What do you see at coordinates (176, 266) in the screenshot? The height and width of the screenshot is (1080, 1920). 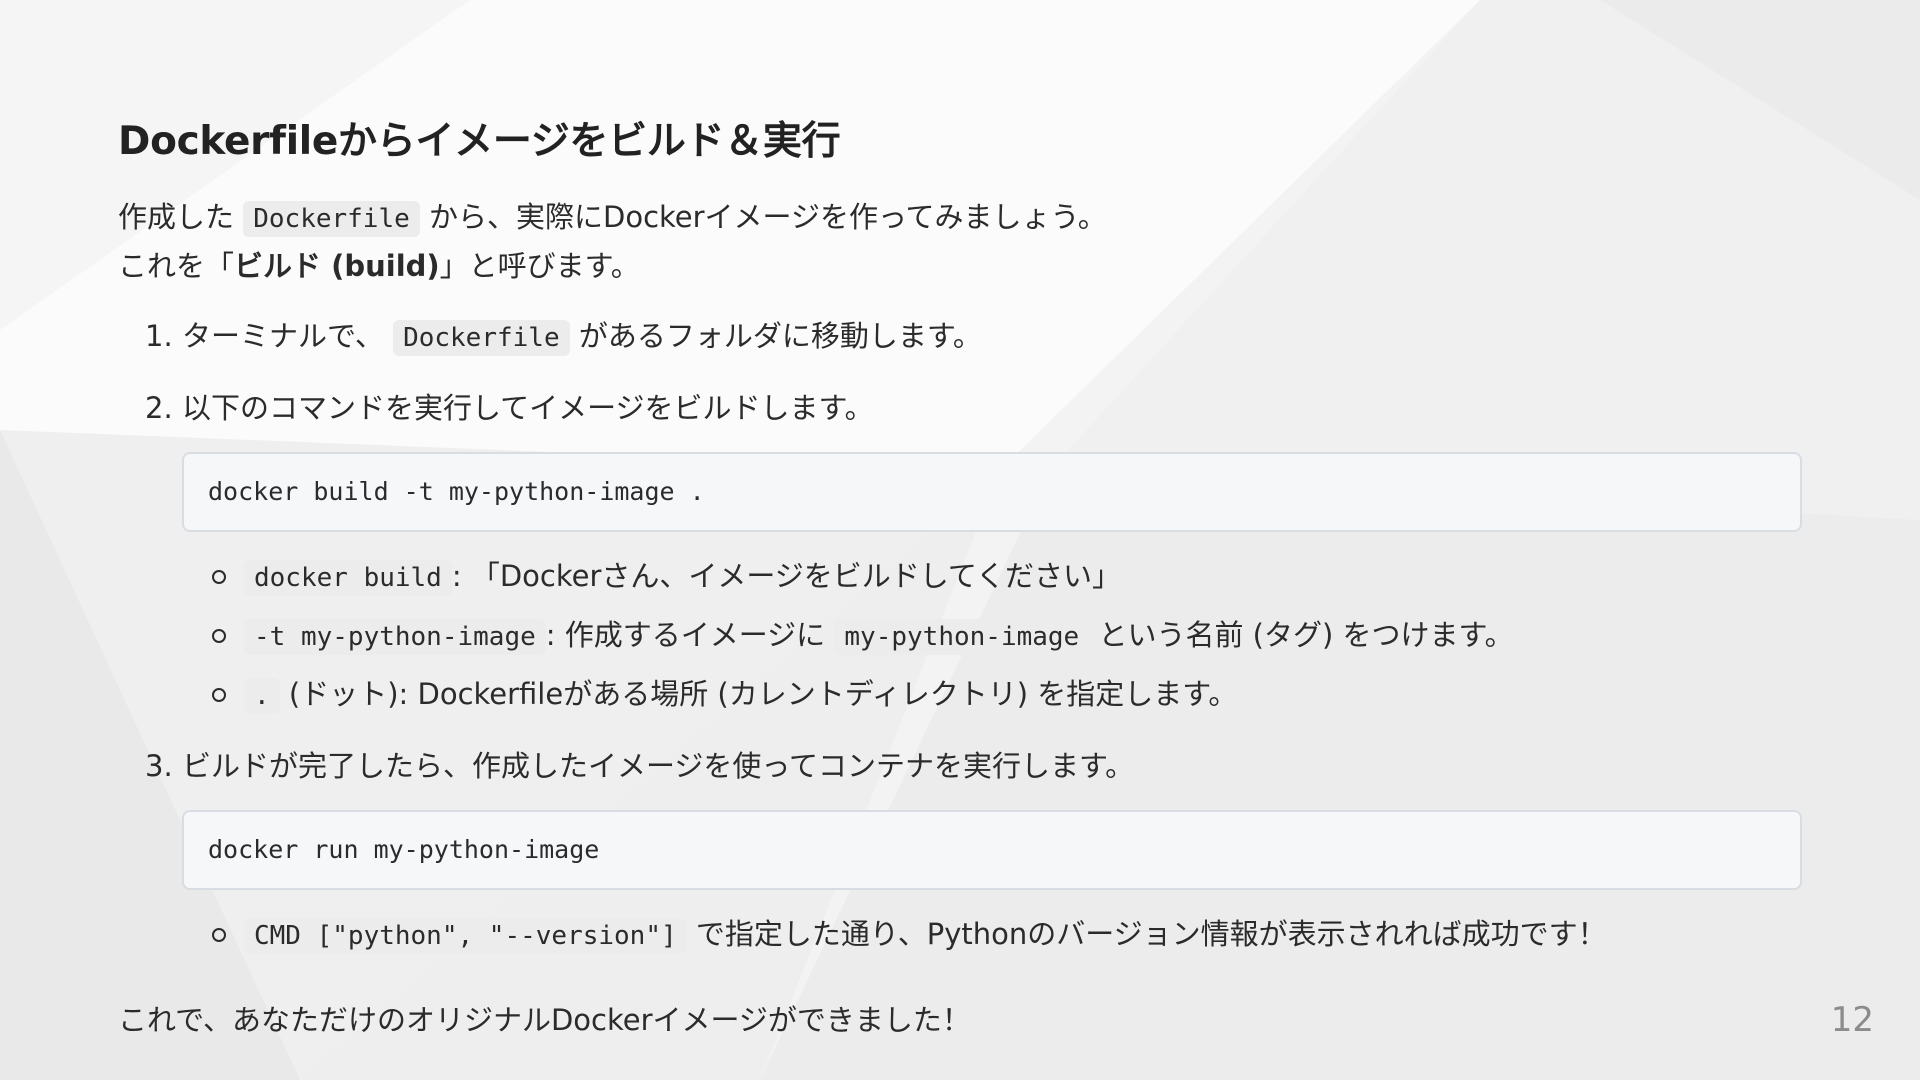 I see `intro-text: これを「` at bounding box center [176, 266].